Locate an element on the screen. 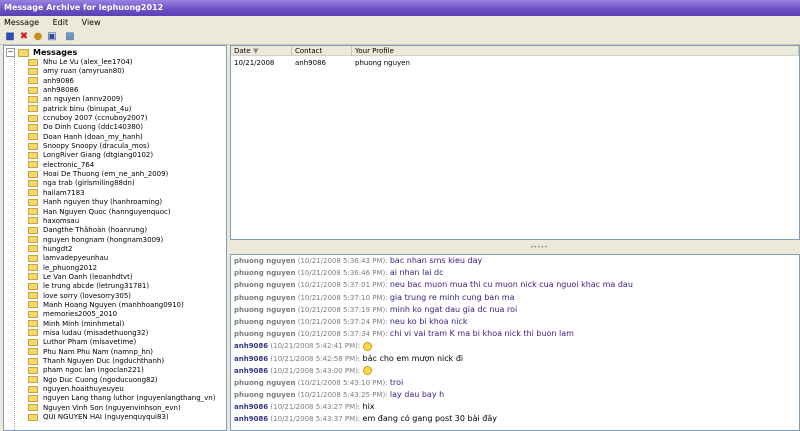 Image resolution: width=800 pixels, height=431 pixels. row-date: 10/21/2008 is located at coordinates (252, 63).